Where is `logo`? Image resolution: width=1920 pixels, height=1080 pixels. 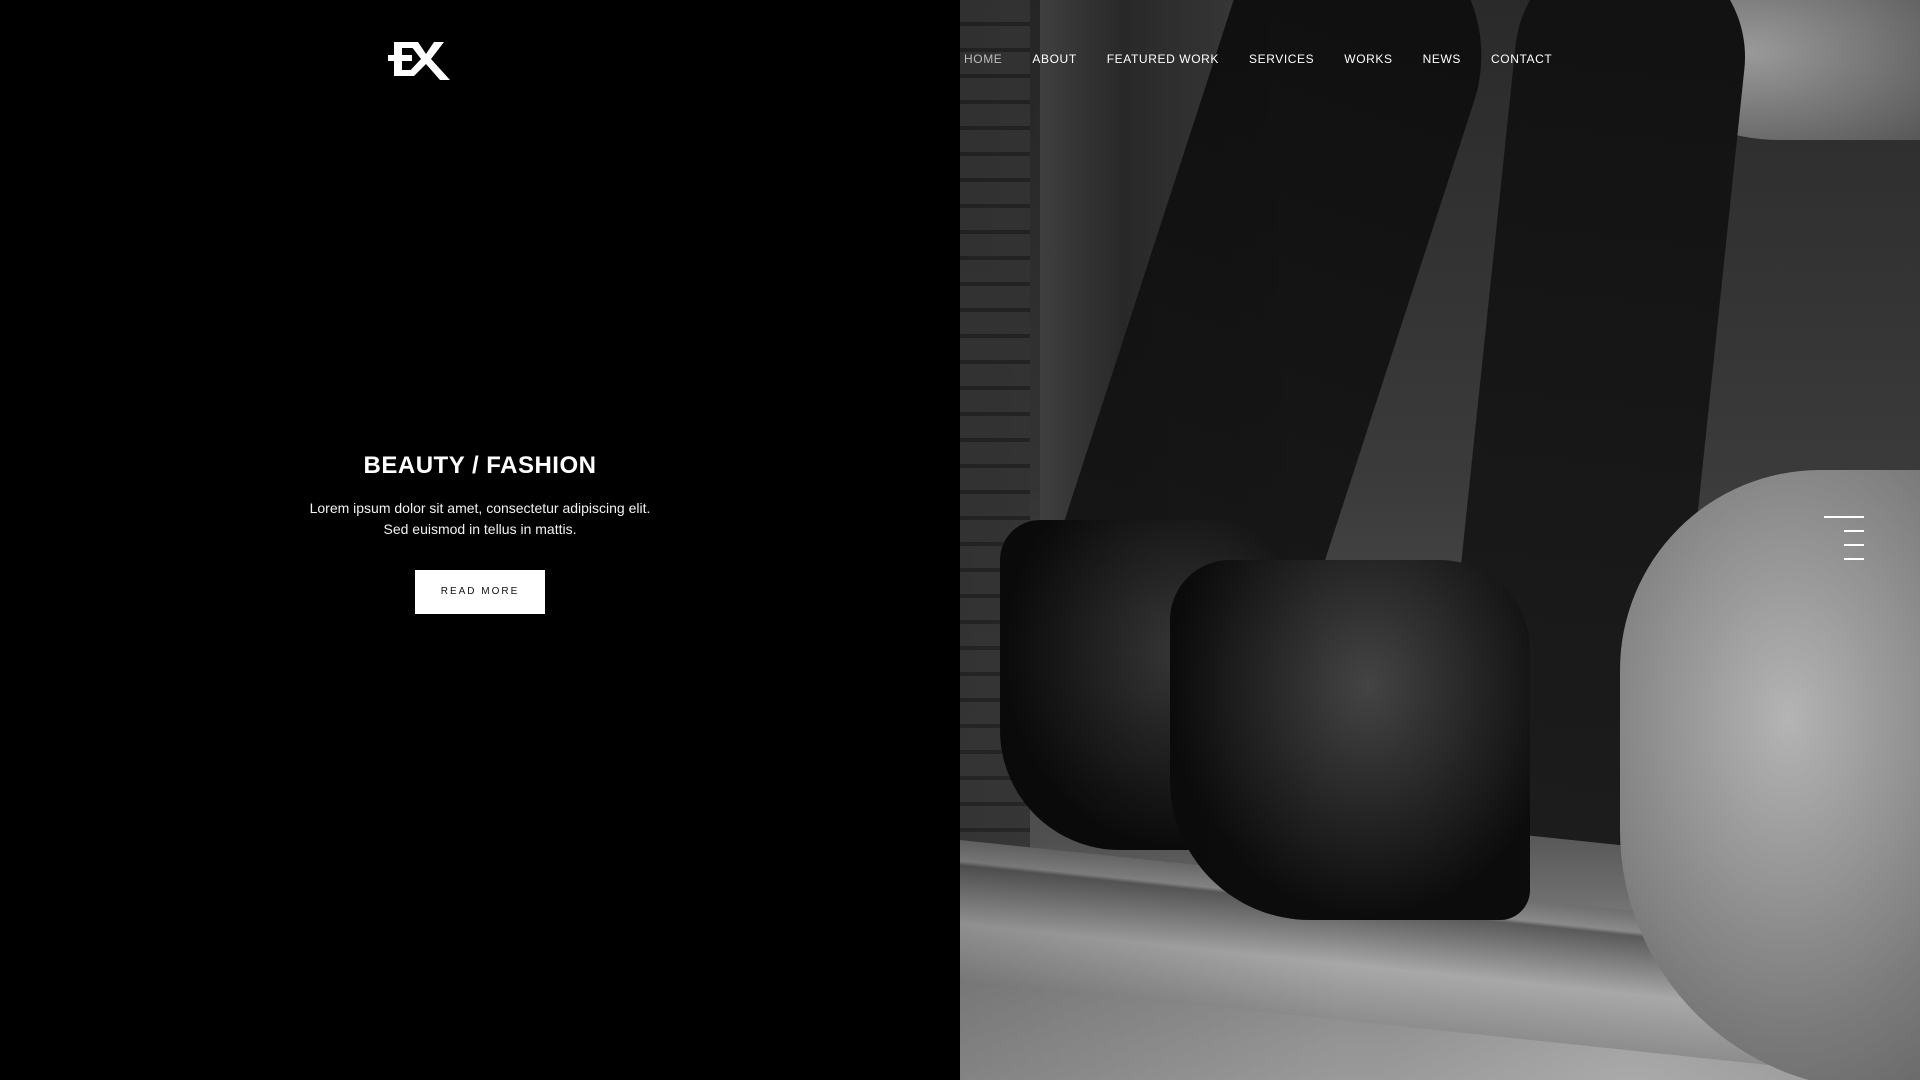
logo is located at coordinates (420, 59).